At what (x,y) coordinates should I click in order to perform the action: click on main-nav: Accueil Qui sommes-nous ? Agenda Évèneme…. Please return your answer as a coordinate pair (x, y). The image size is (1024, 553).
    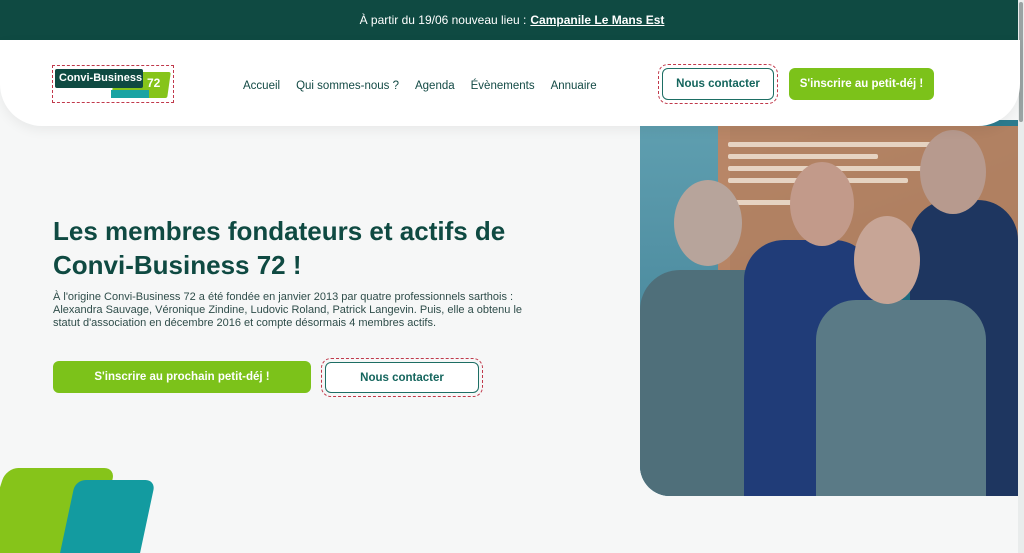
    Looking at the image, I should click on (420, 86).